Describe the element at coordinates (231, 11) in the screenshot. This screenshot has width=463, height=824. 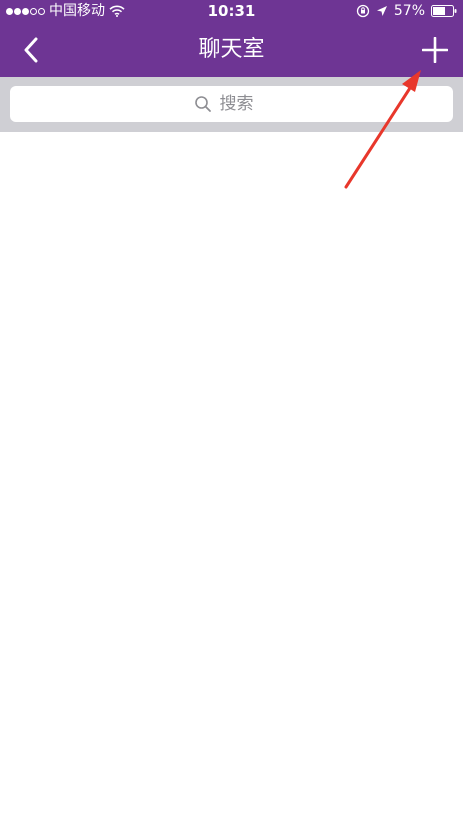
I see `status-bar: 中国移动 10:31 57%` at that location.